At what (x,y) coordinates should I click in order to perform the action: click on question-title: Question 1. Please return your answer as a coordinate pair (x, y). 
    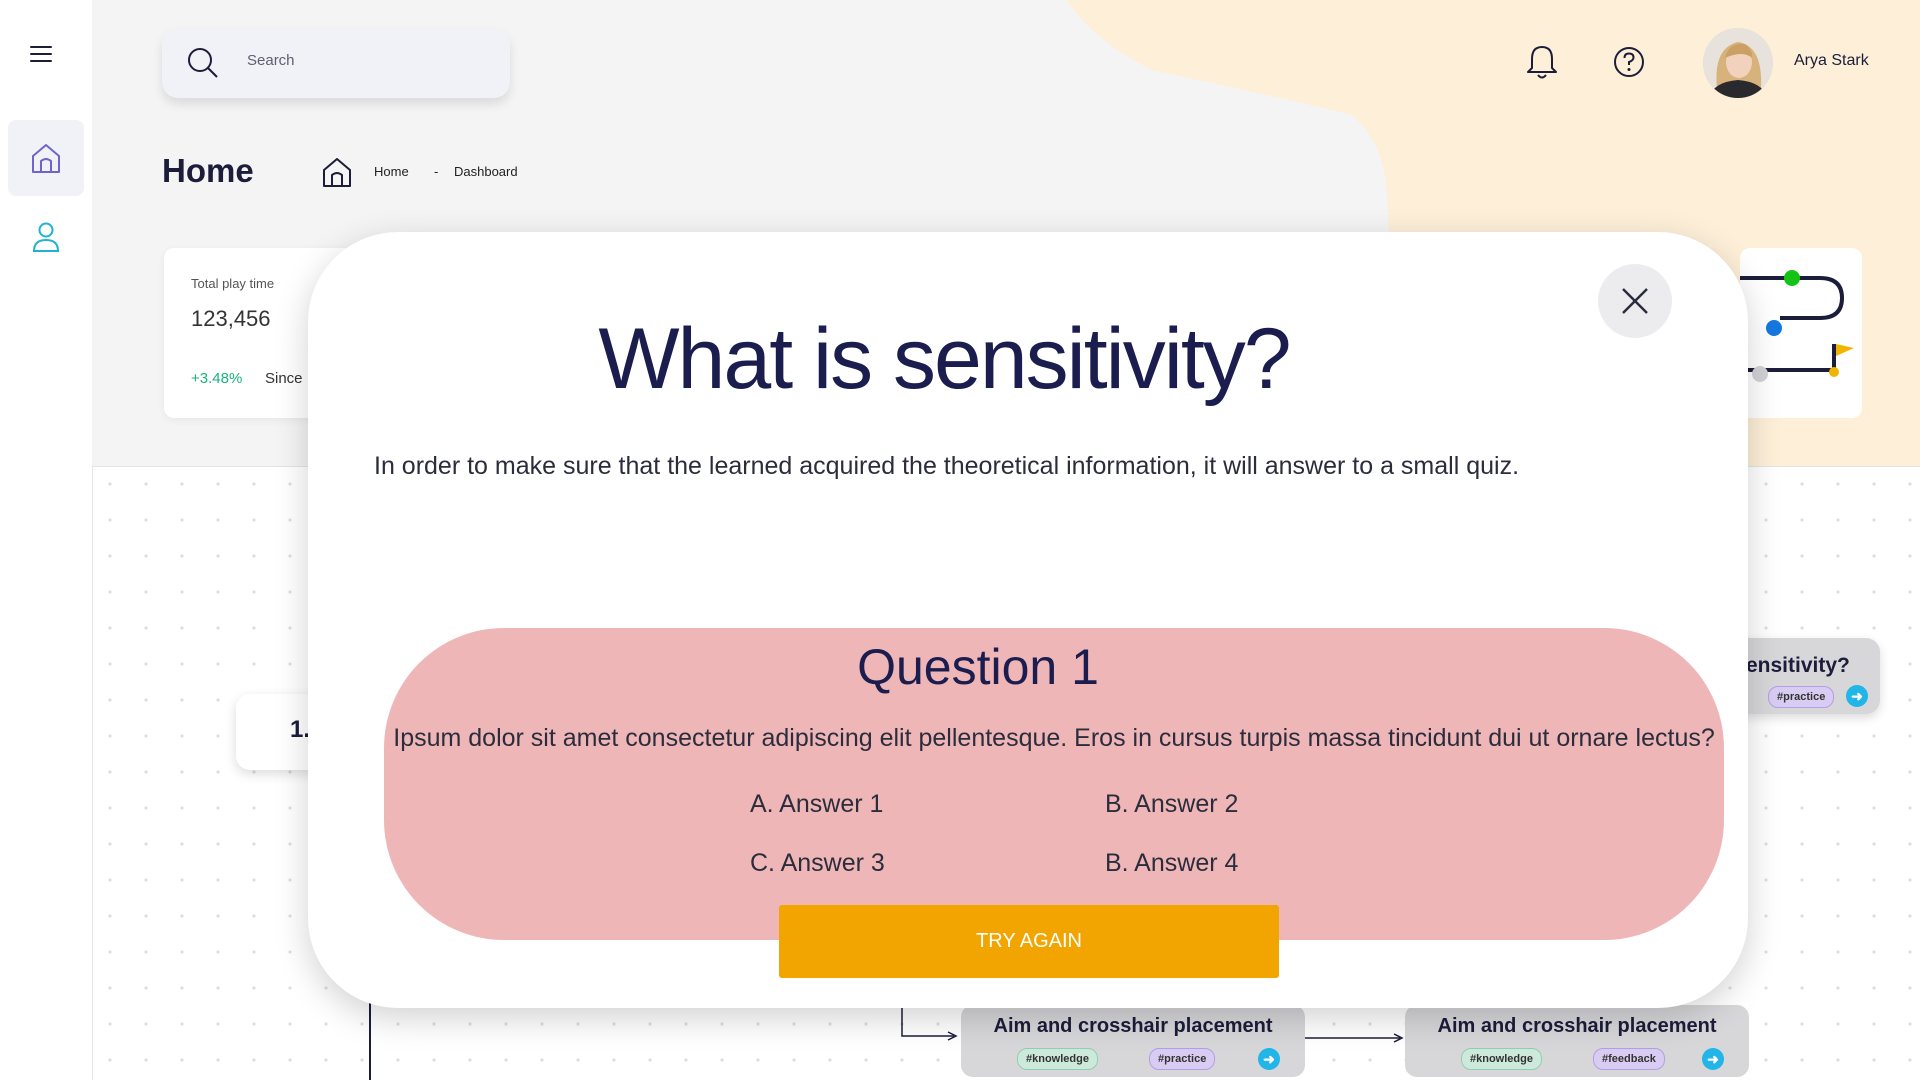
    Looking at the image, I should click on (978, 667).